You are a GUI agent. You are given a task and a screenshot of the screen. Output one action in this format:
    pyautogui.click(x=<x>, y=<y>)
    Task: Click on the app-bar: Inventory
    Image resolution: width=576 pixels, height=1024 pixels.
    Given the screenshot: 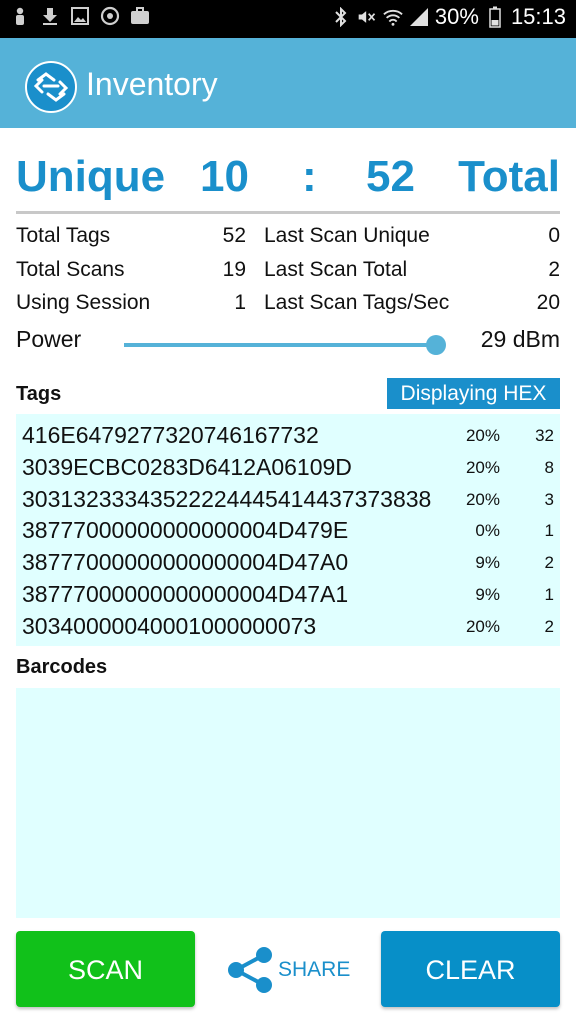 What is the action you would take?
    pyautogui.click(x=288, y=83)
    